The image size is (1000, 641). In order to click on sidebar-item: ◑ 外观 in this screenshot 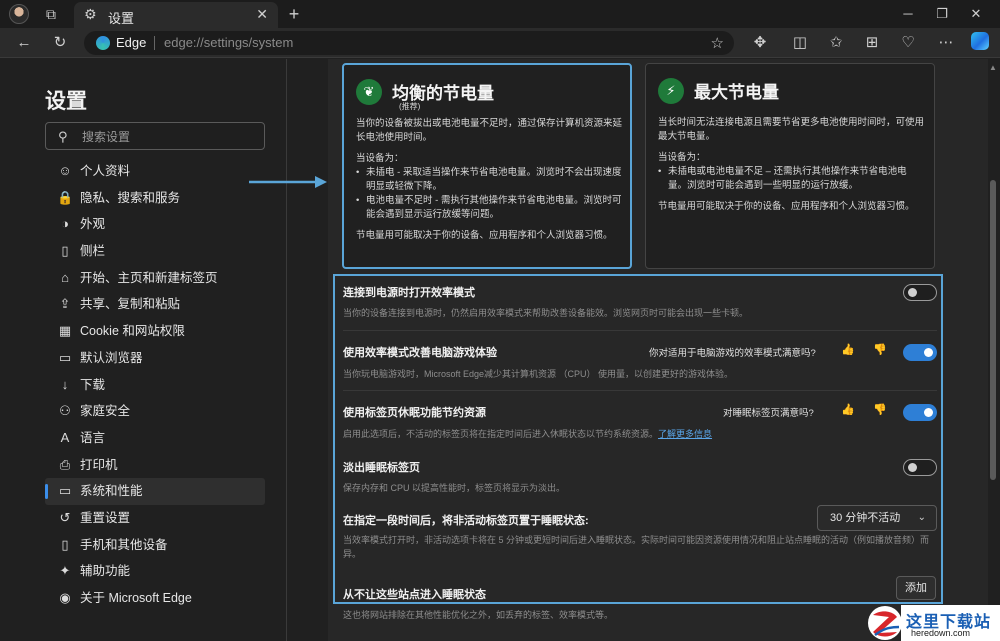, I will do `click(155, 224)`.